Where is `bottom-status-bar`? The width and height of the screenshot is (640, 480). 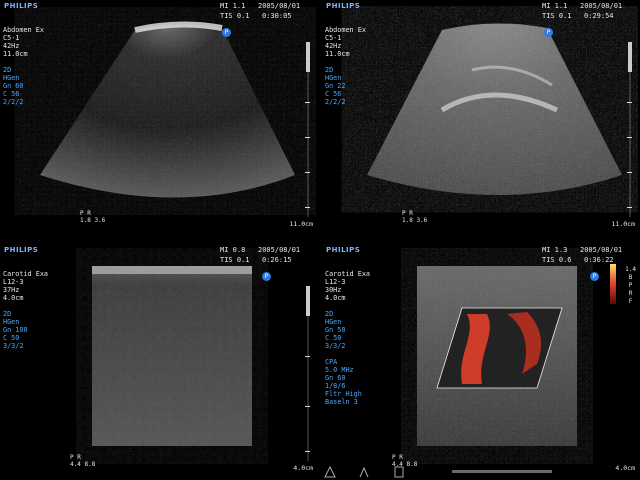 bottom-status-bar is located at coordinates (480, 472).